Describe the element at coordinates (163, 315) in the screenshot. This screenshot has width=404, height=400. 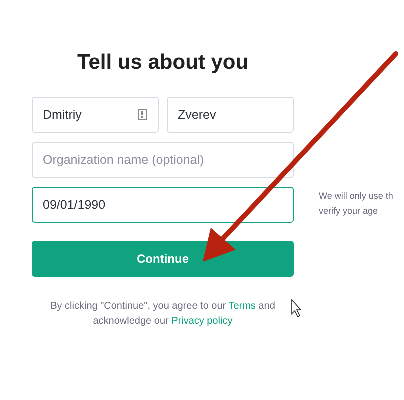
I see `terms-notice: By clicking "Continue", you agree to our Terms and acknowledge our Privacy policy` at that location.